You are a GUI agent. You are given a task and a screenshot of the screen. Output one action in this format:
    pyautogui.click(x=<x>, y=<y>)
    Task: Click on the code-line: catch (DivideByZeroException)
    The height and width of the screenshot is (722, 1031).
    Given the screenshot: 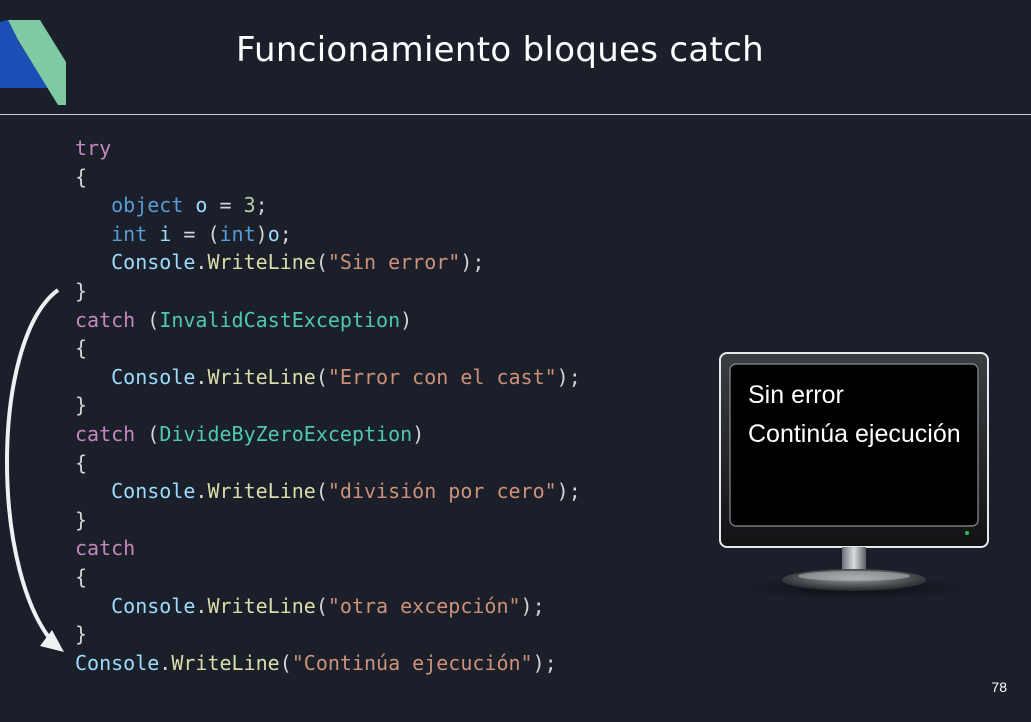 What is the action you would take?
    pyautogui.click(x=250, y=433)
    